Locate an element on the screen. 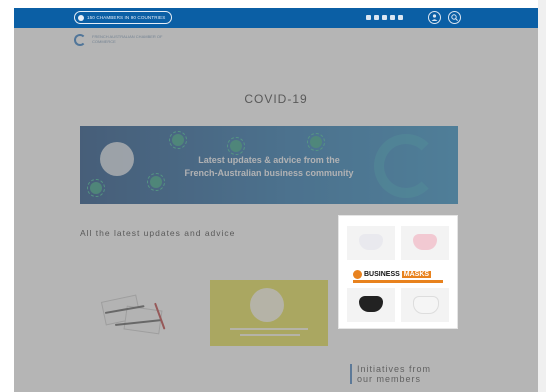 The height and width of the screenshot is (392, 546). mask-image-white is located at coordinates (371, 243).